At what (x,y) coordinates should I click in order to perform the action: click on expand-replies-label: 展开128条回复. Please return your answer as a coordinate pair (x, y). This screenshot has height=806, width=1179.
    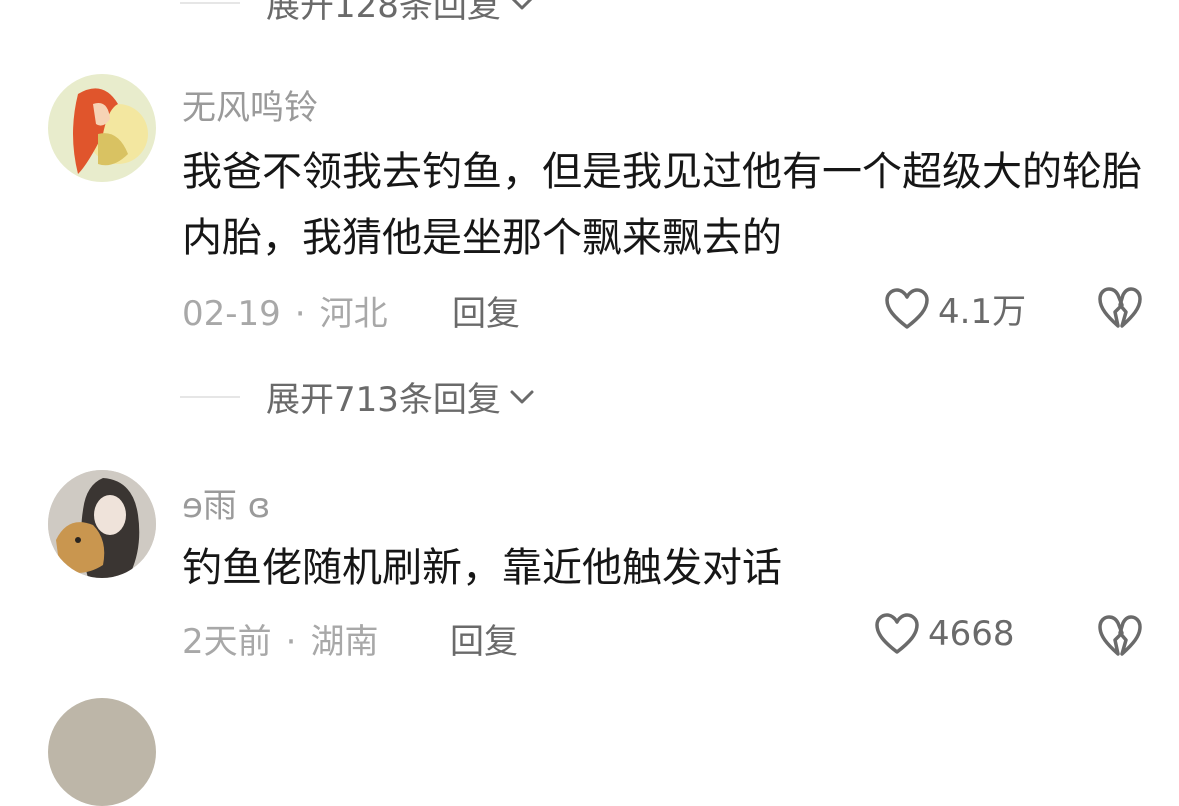
    Looking at the image, I should click on (383, 13).